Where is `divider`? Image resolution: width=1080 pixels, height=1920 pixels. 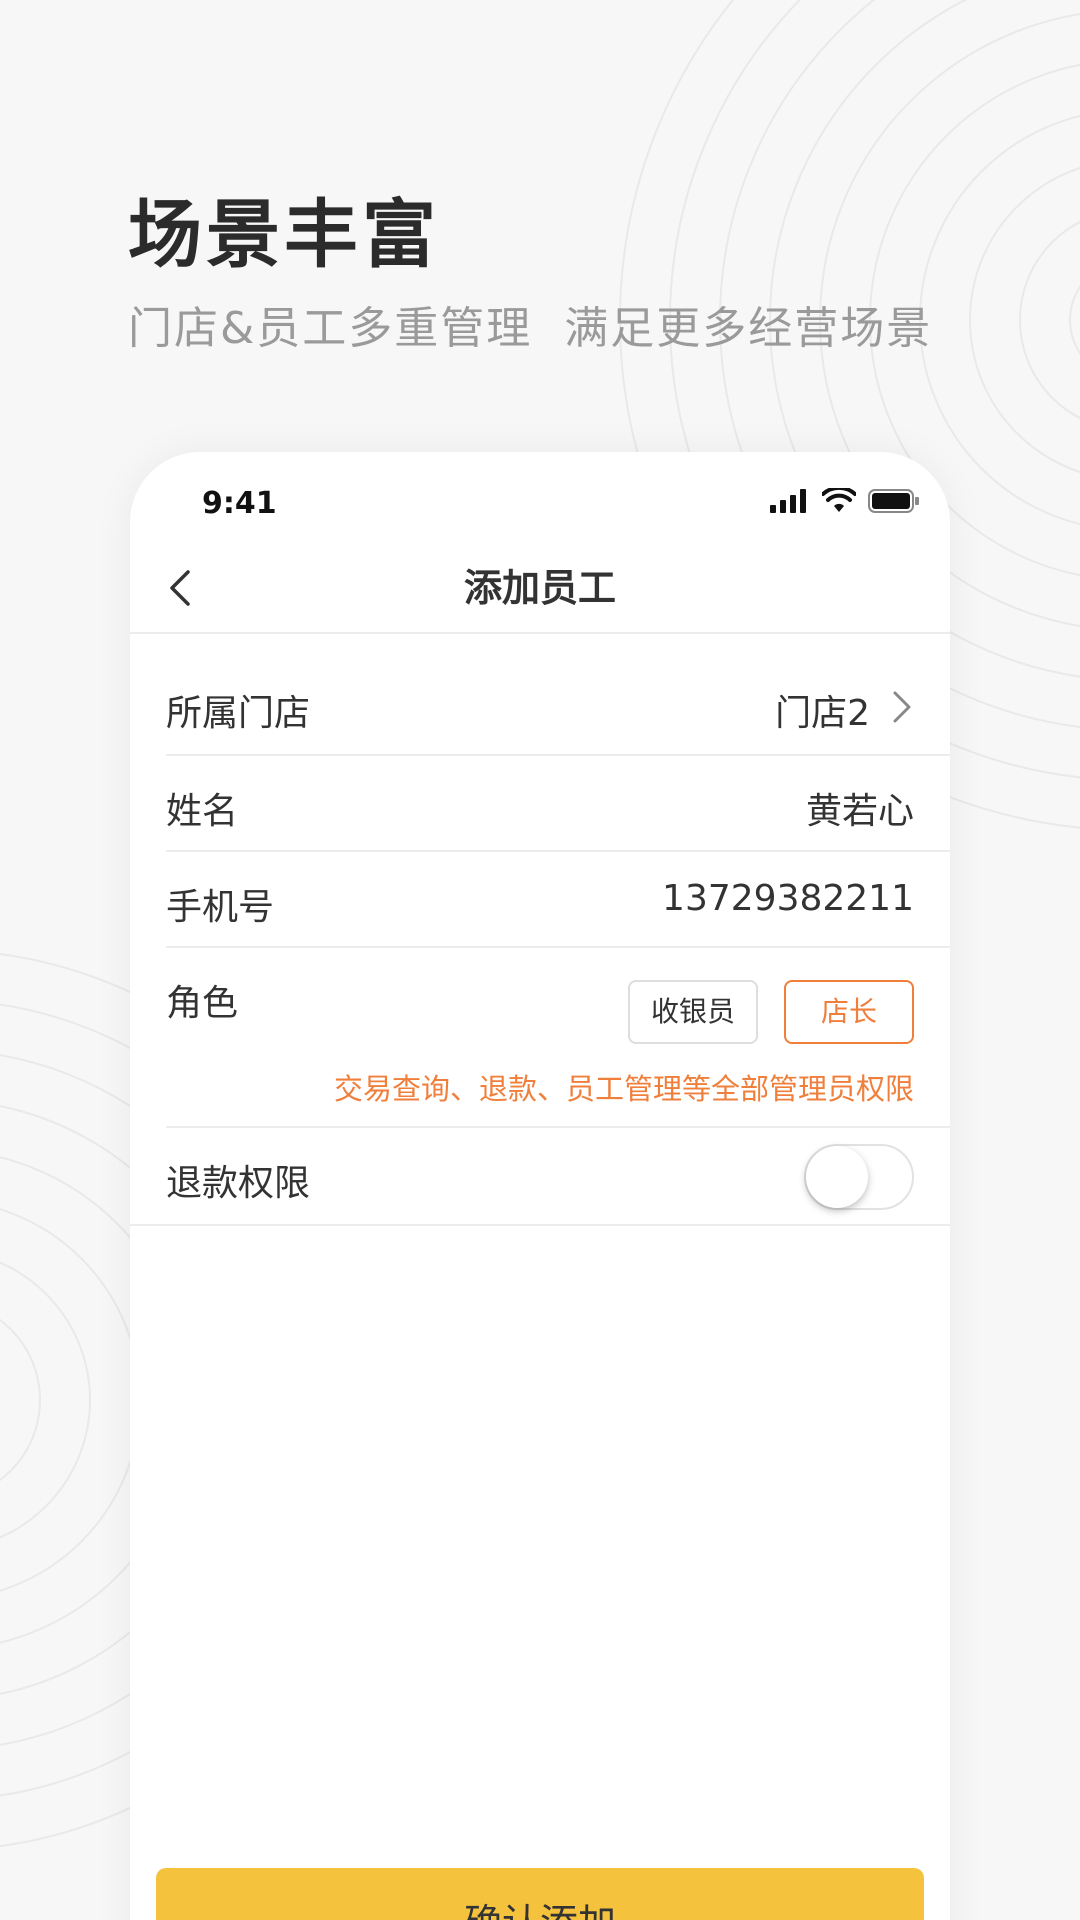 divider is located at coordinates (540, 1225).